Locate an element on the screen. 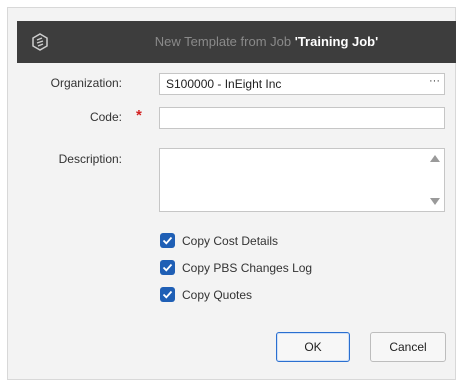  required-marker: * is located at coordinates (139, 115).